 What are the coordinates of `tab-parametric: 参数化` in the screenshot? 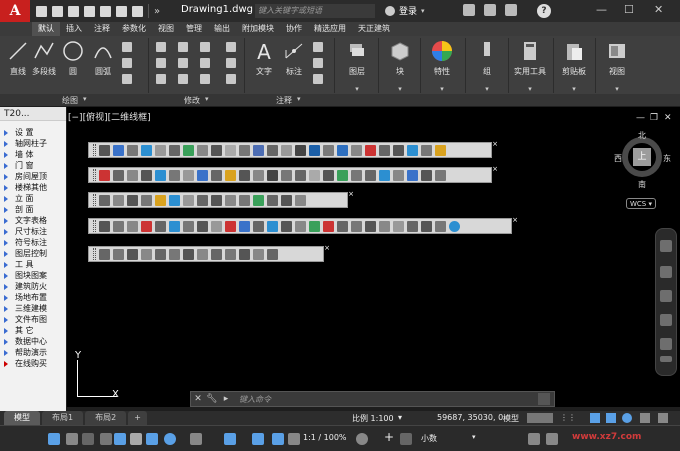 It's located at (134, 29).